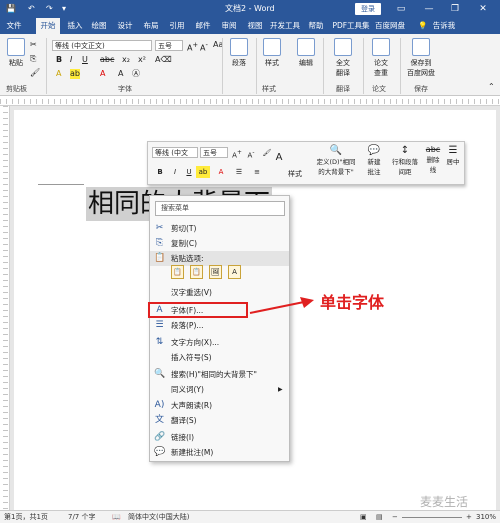 The image size is (500, 523). I want to click on menu-item-copy: ⎘ 复制(C), so click(219, 243).